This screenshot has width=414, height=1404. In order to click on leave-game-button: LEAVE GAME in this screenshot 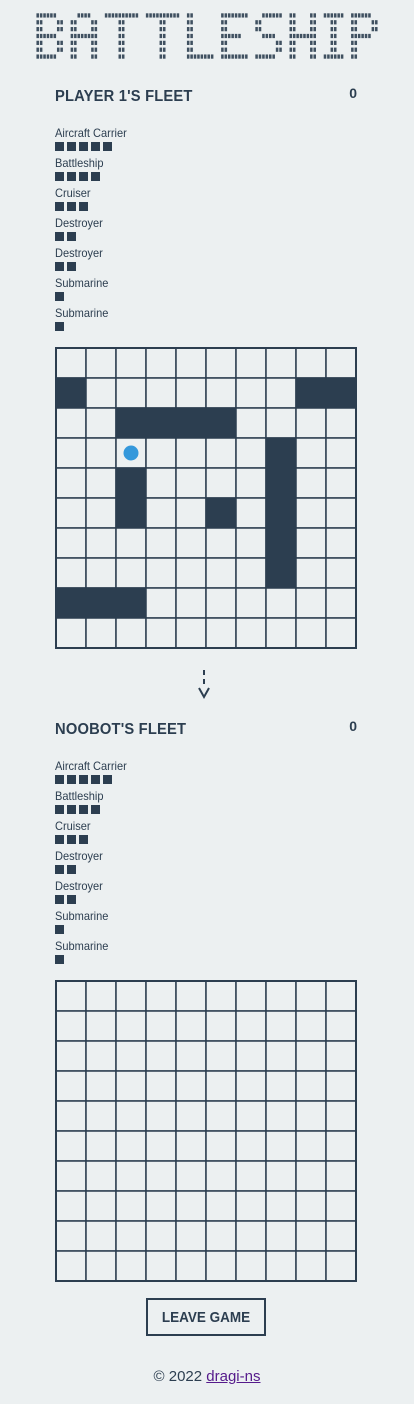, I will do `click(206, 1317)`.